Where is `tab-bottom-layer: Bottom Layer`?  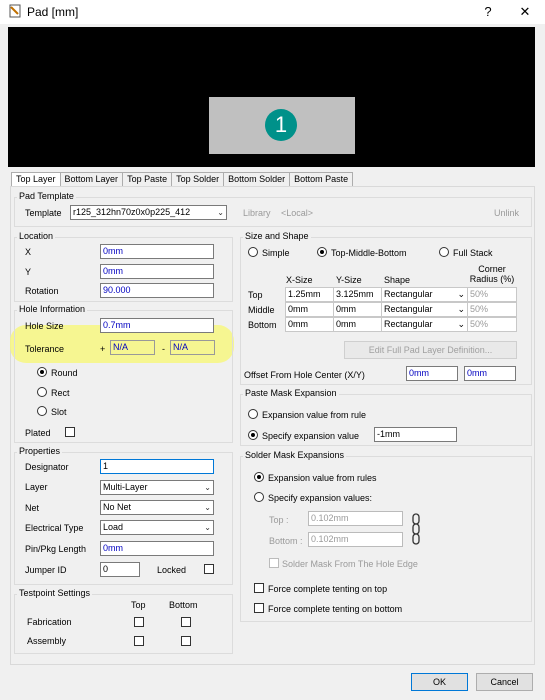
tab-bottom-layer: Bottom Layer is located at coordinates (91, 179).